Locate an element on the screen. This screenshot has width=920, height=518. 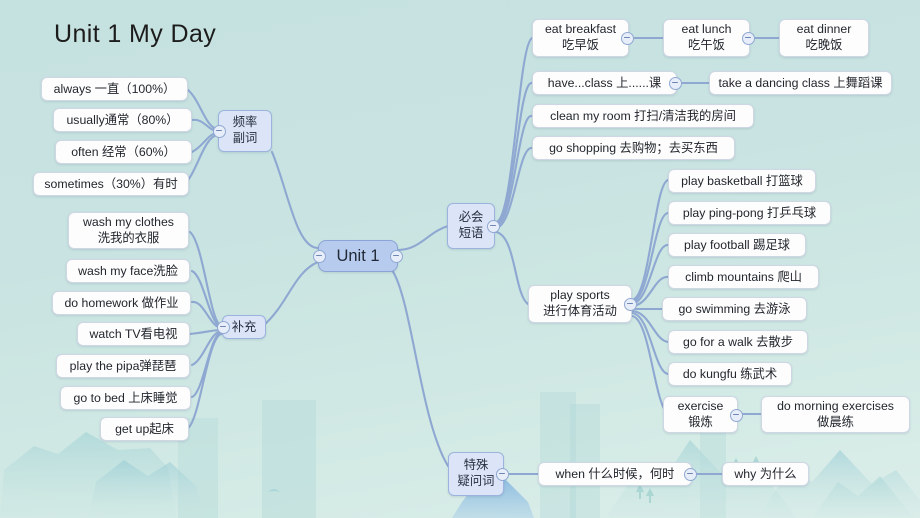
root-node-unit1: Unit 1 is located at coordinates (358, 256).